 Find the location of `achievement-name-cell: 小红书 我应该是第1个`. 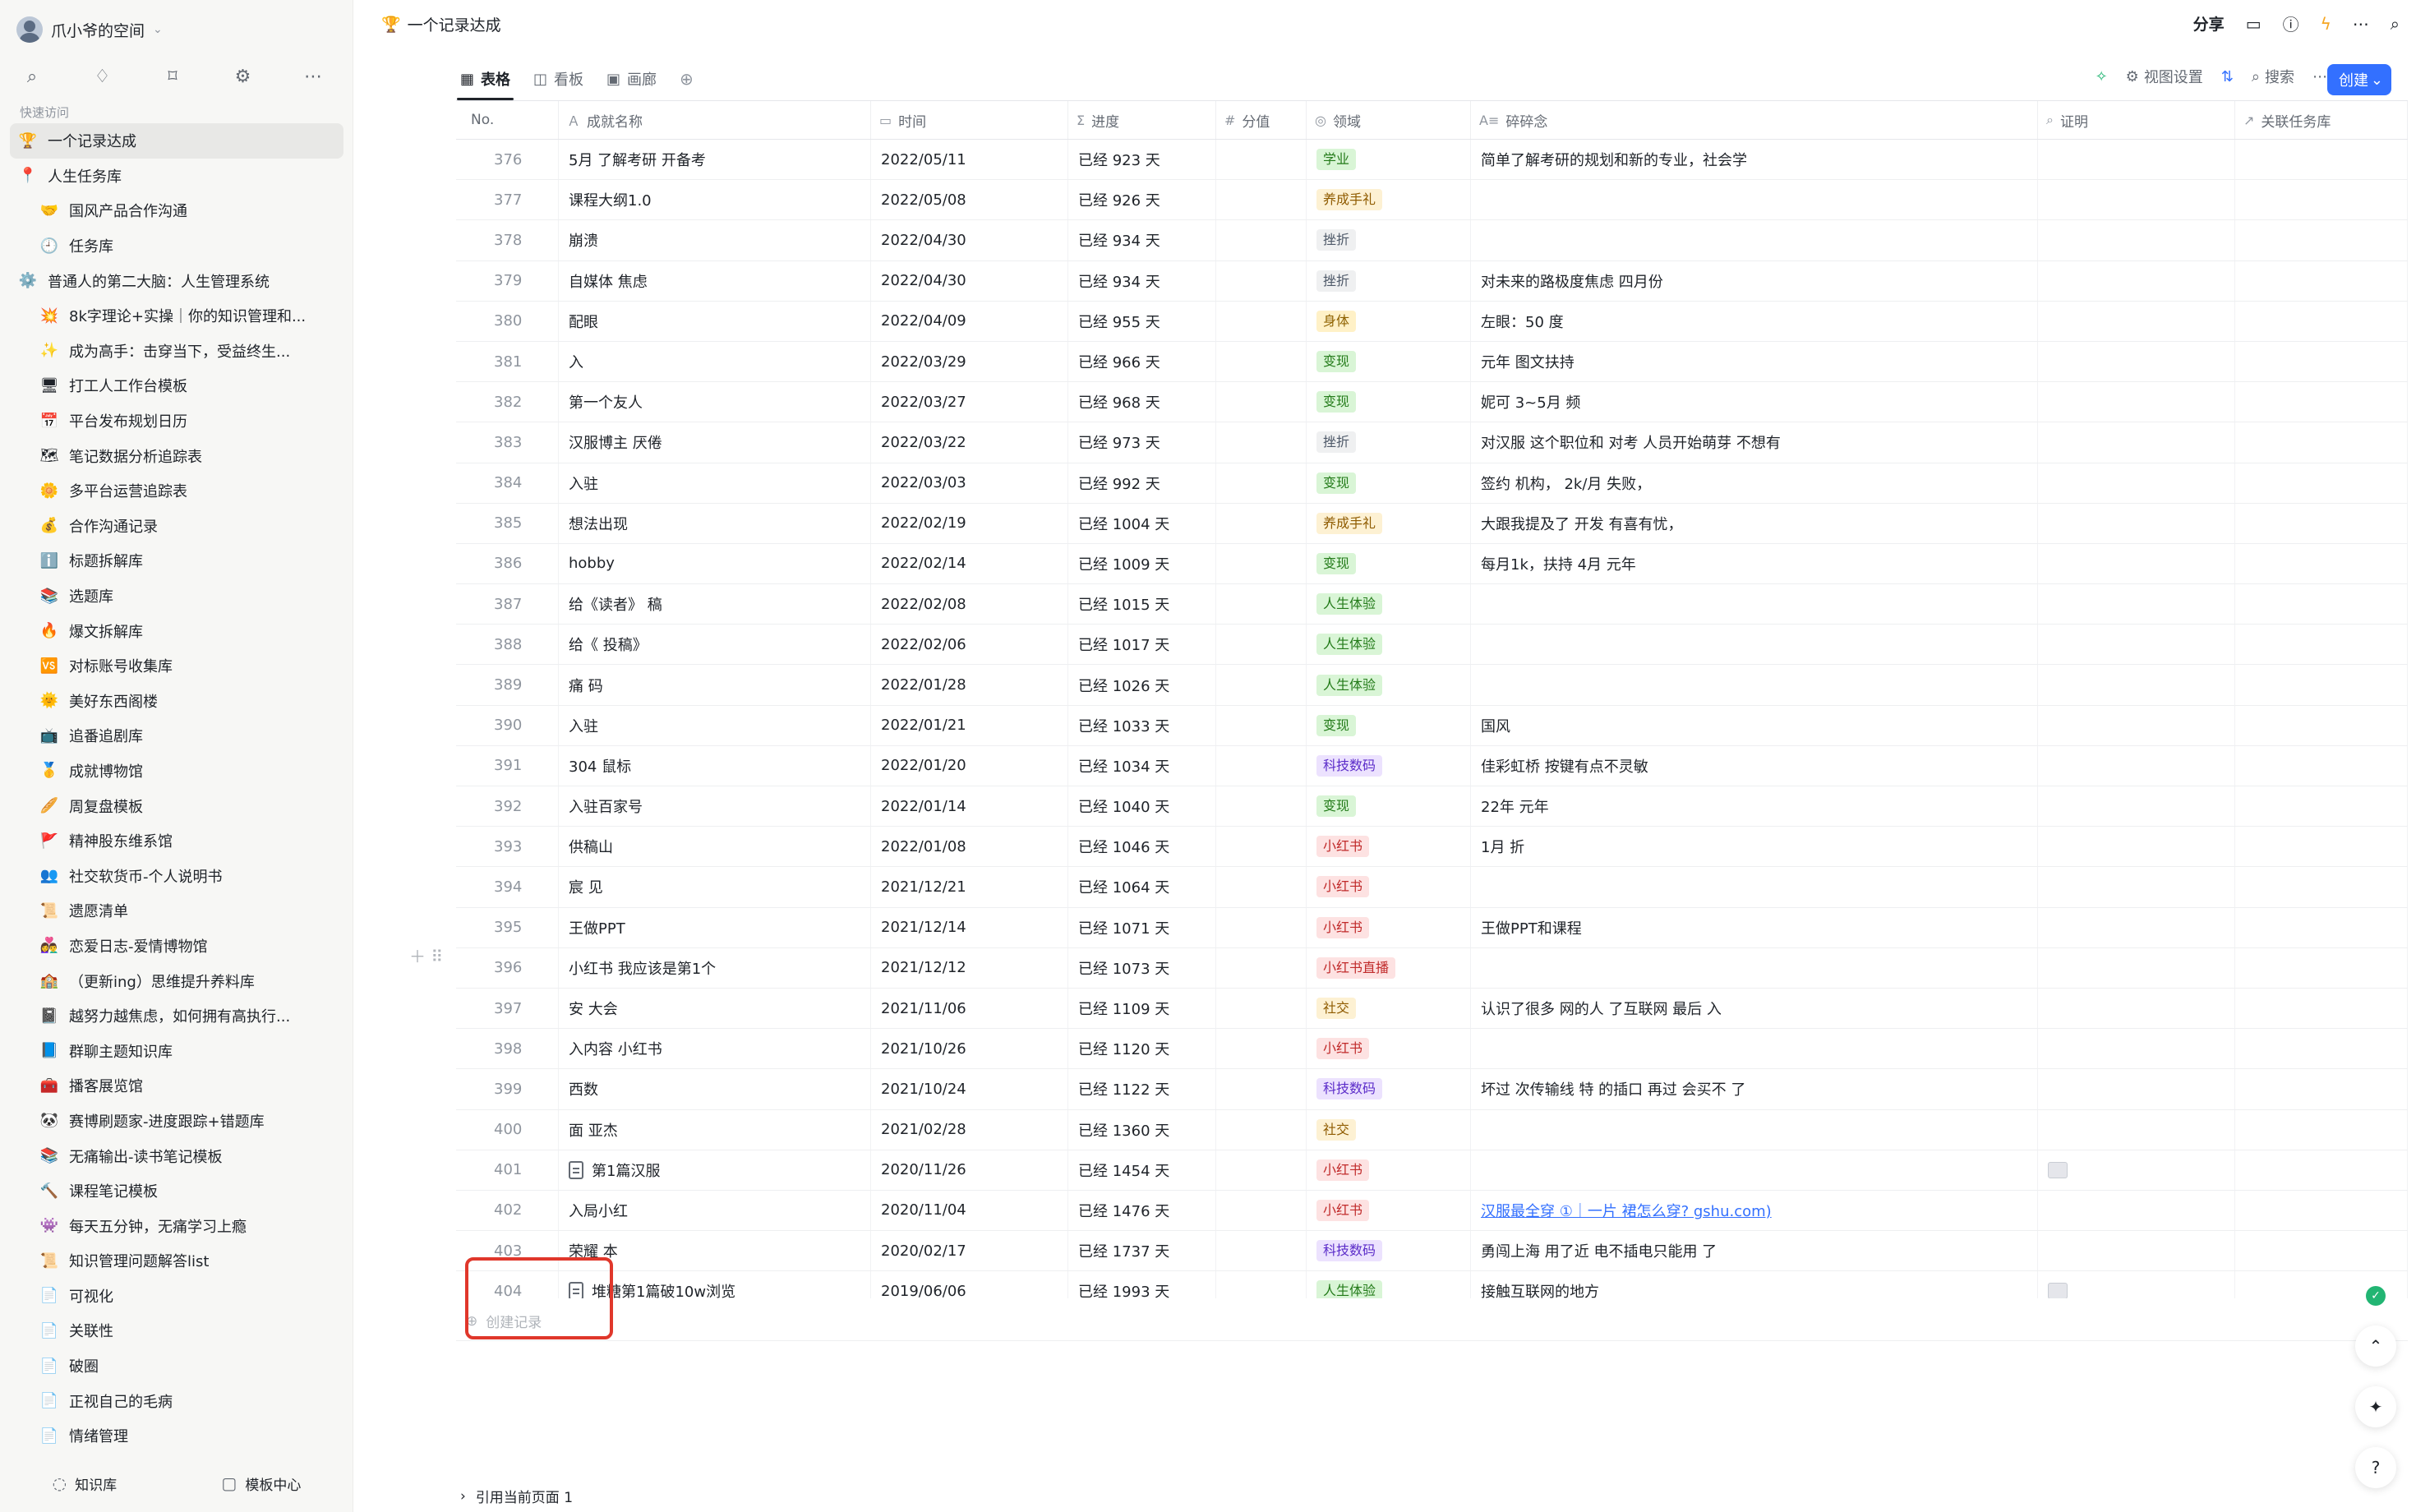

achievement-name-cell: 小红书 我应该是第1个 is located at coordinates (715, 968).